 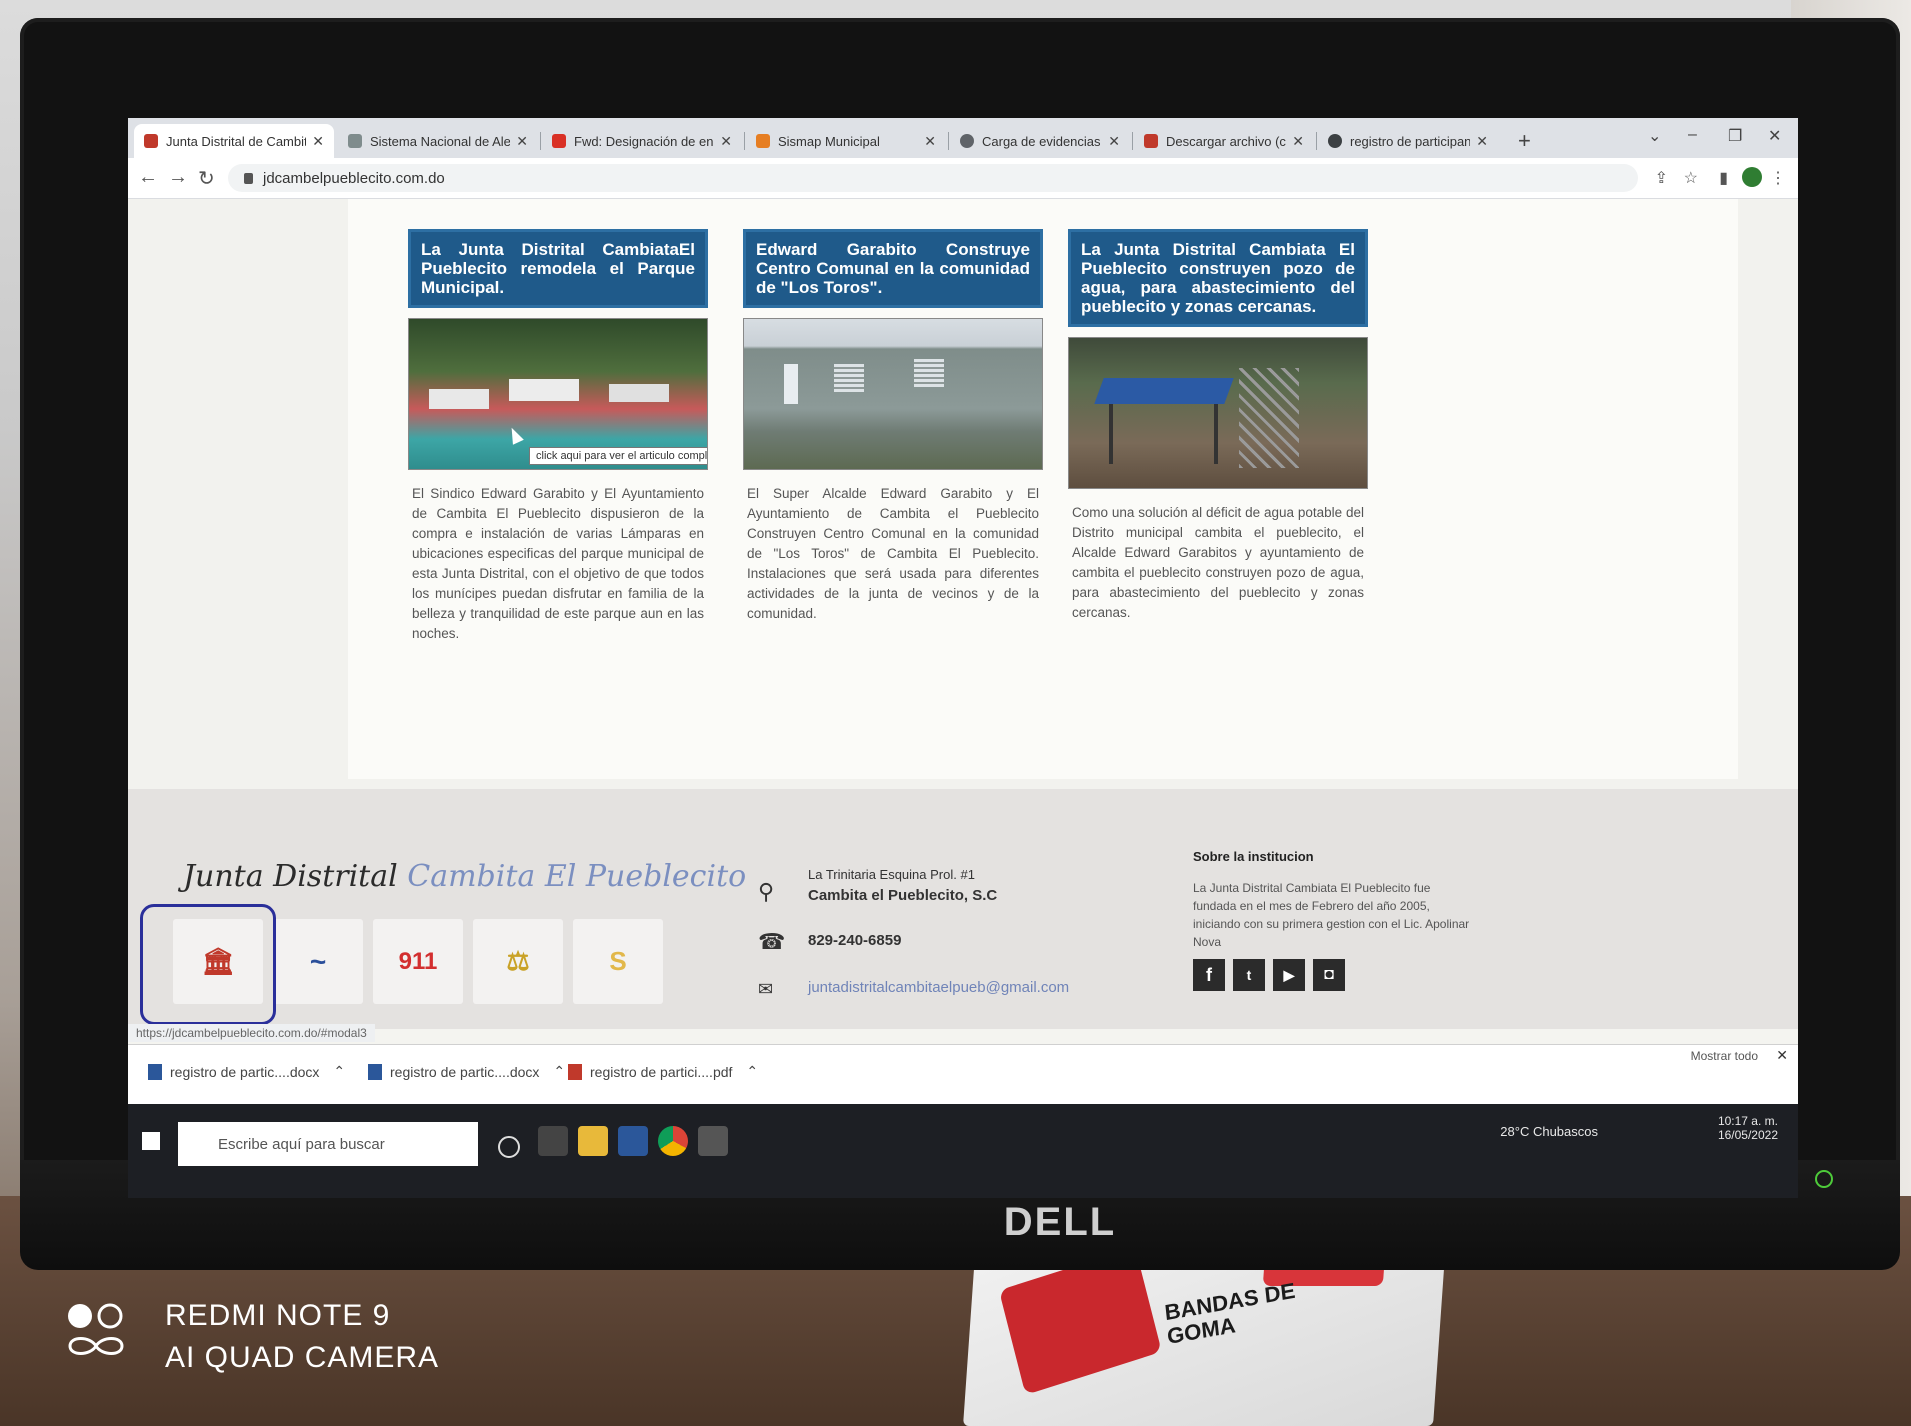 What do you see at coordinates (248, 178) in the screenshot?
I see `lock-icon` at bounding box center [248, 178].